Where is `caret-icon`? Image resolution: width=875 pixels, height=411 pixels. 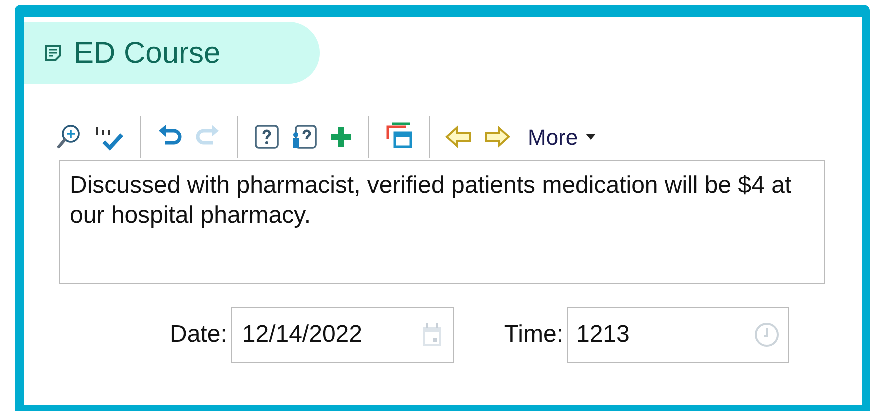
caret-icon is located at coordinates (591, 137).